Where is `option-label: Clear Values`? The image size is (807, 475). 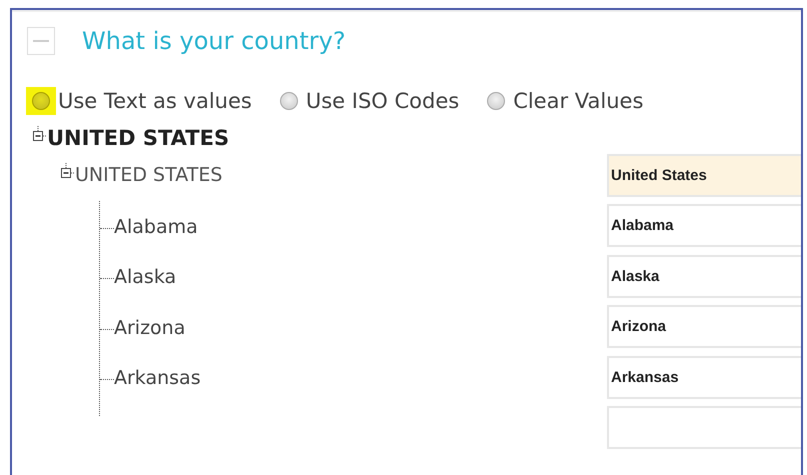 option-label: Clear Values is located at coordinates (578, 101).